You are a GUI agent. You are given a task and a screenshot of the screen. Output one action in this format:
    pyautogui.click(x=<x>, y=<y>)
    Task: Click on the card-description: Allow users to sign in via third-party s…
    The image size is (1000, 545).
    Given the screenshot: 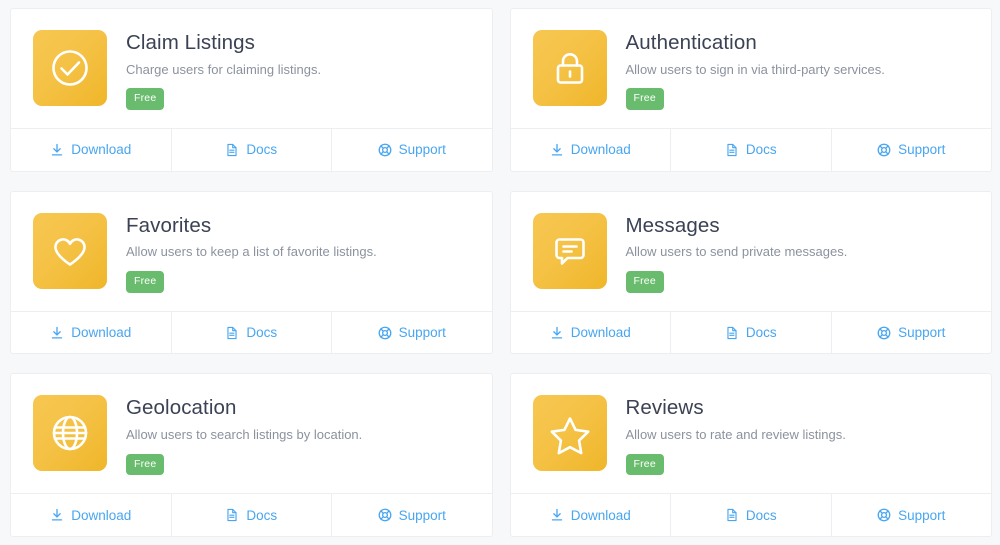 What is the action you would take?
    pyautogui.click(x=755, y=69)
    